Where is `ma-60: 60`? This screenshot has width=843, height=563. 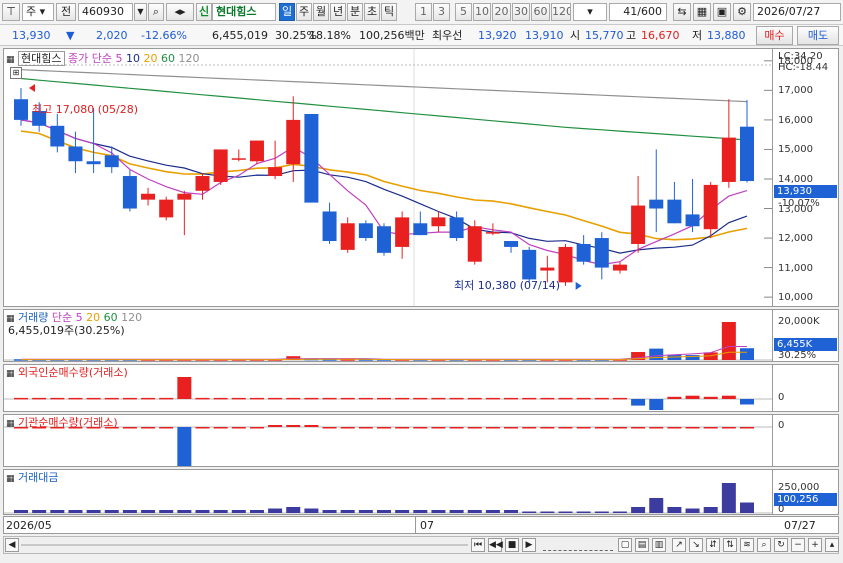 ma-60: 60 is located at coordinates (168, 58).